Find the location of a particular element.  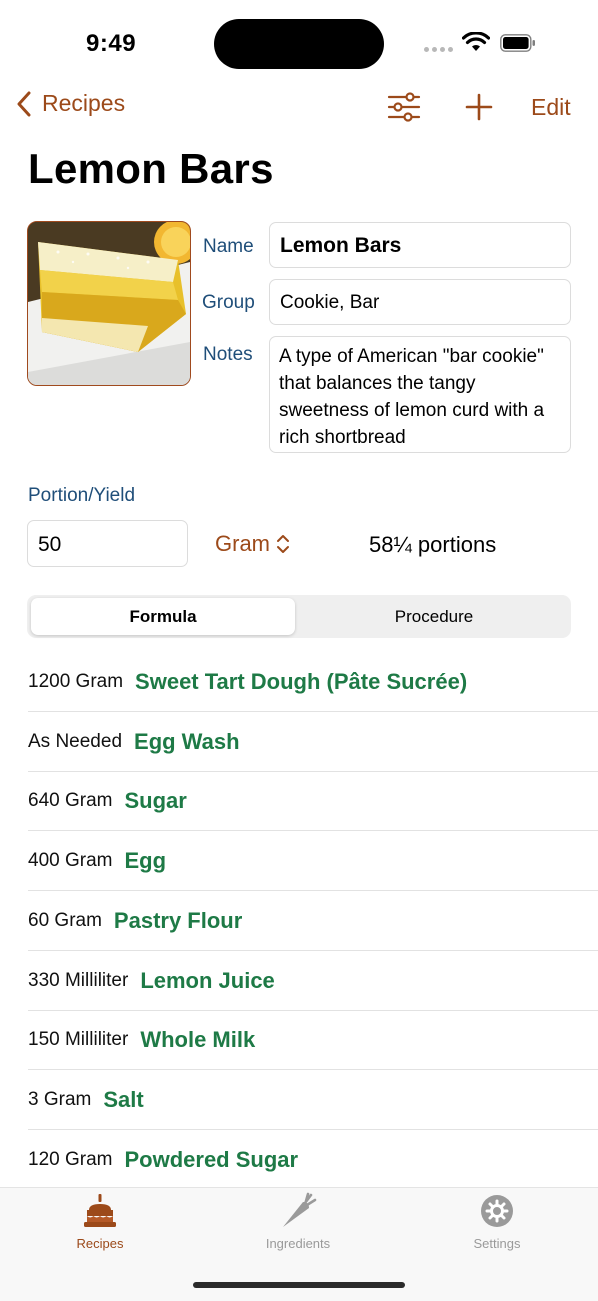

ingredient-quantity: 3 Gram is located at coordinates (60, 1099).